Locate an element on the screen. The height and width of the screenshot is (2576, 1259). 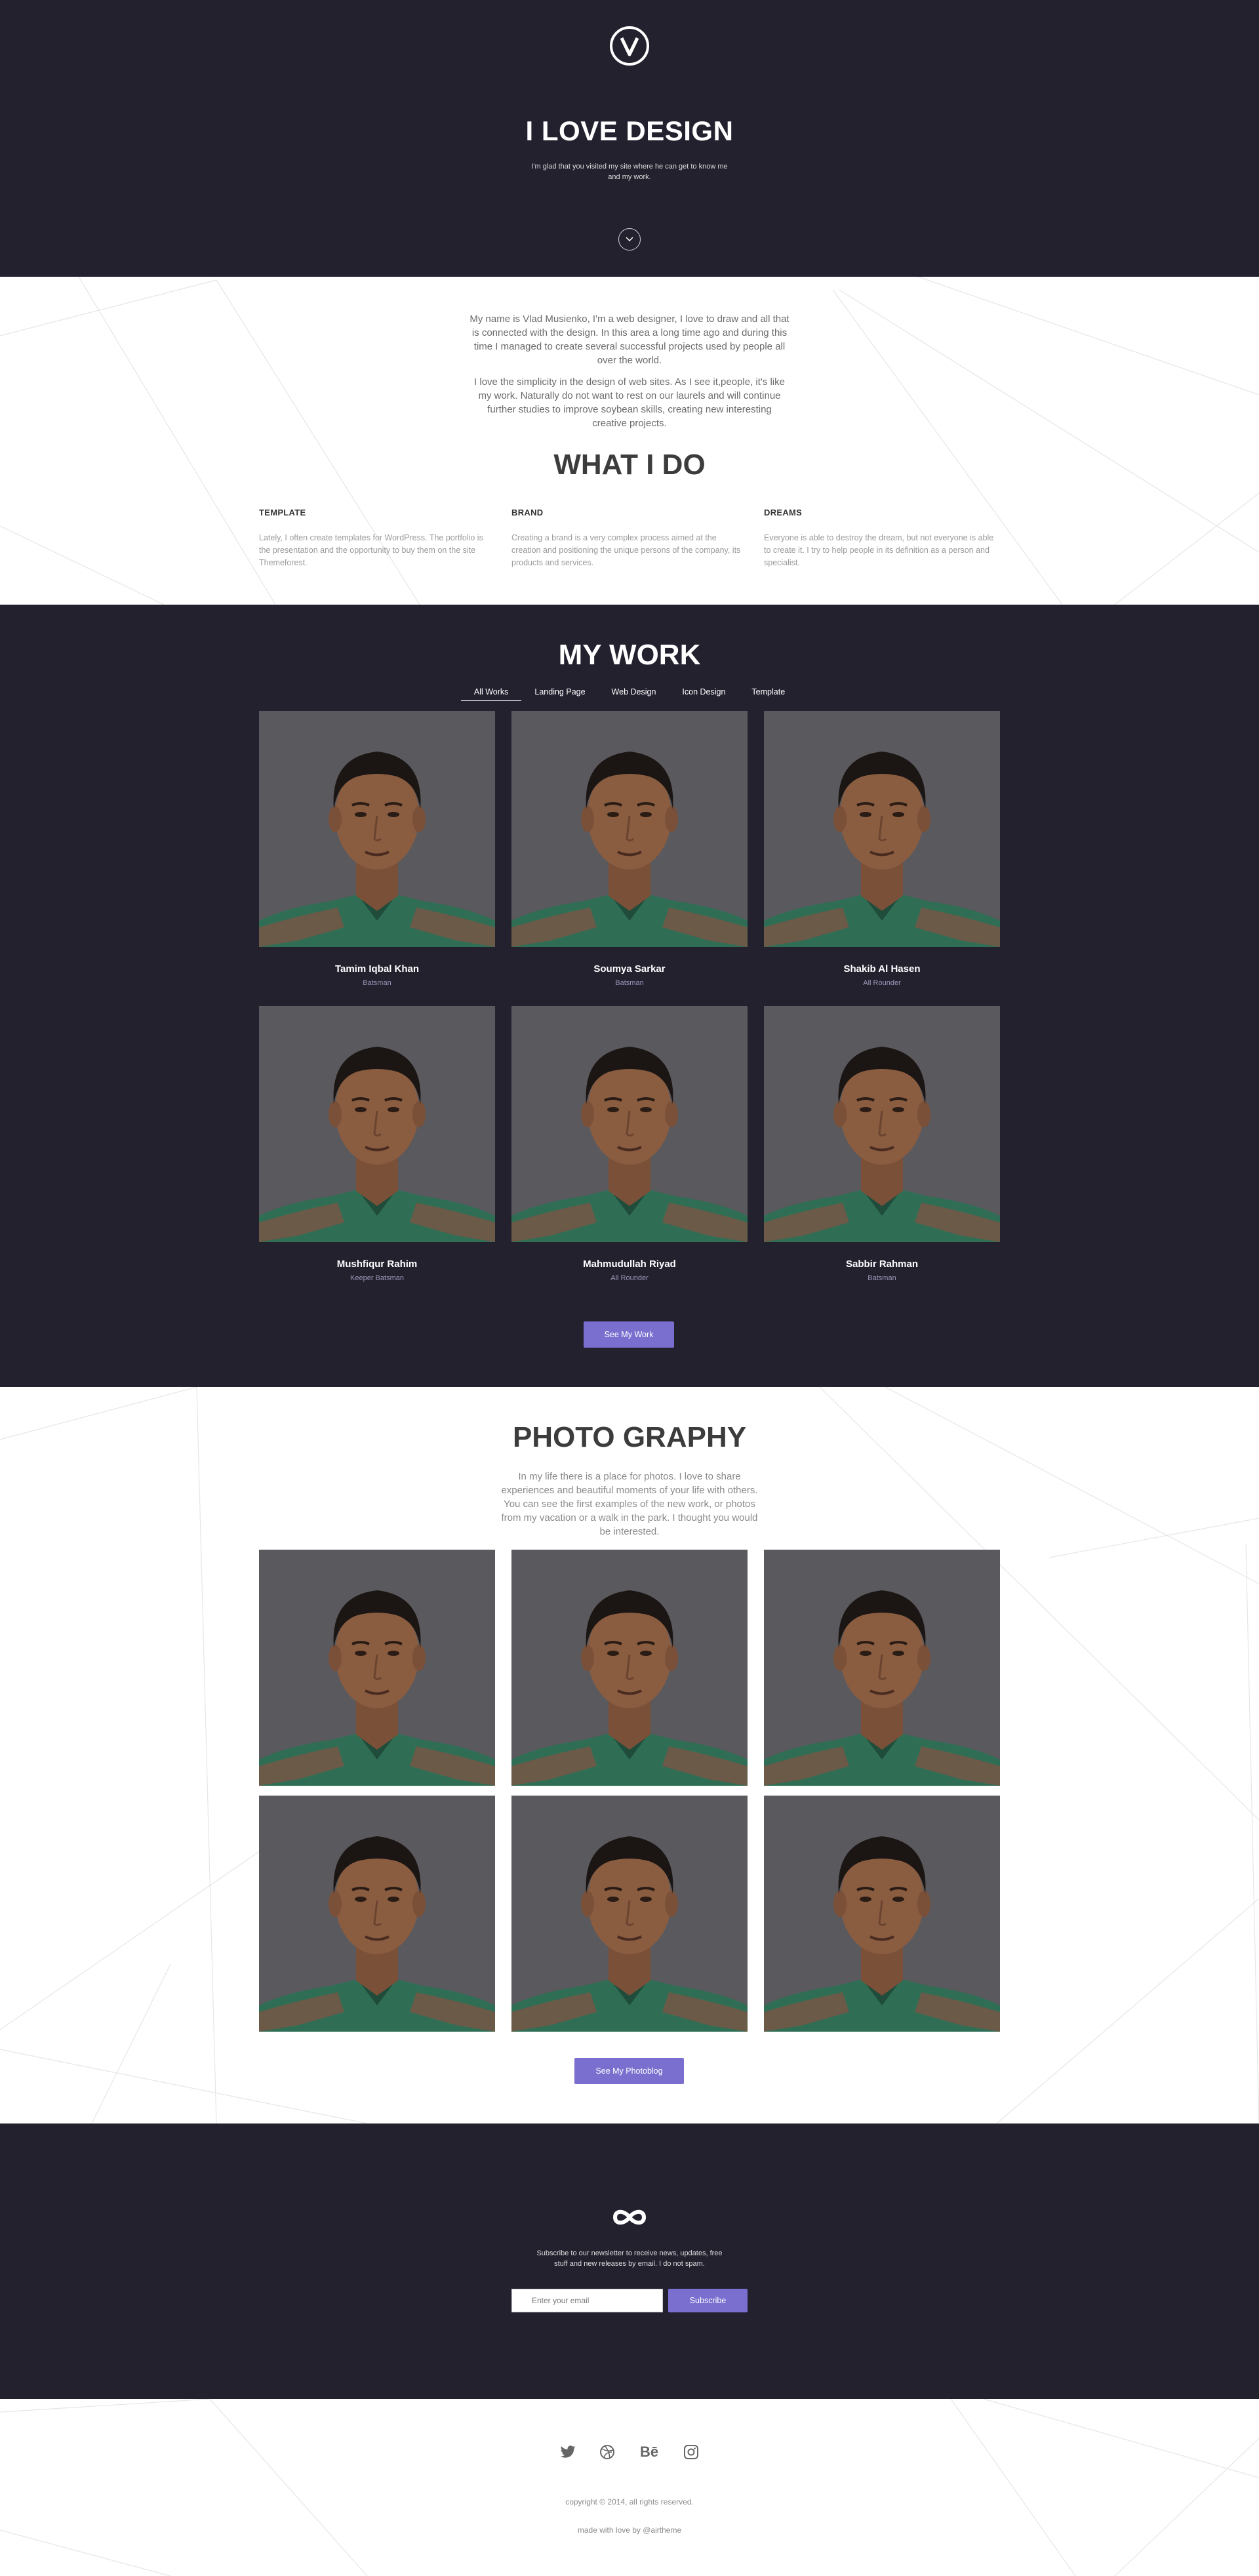
card-role: Keeper Batsman is located at coordinates (377, 1278).